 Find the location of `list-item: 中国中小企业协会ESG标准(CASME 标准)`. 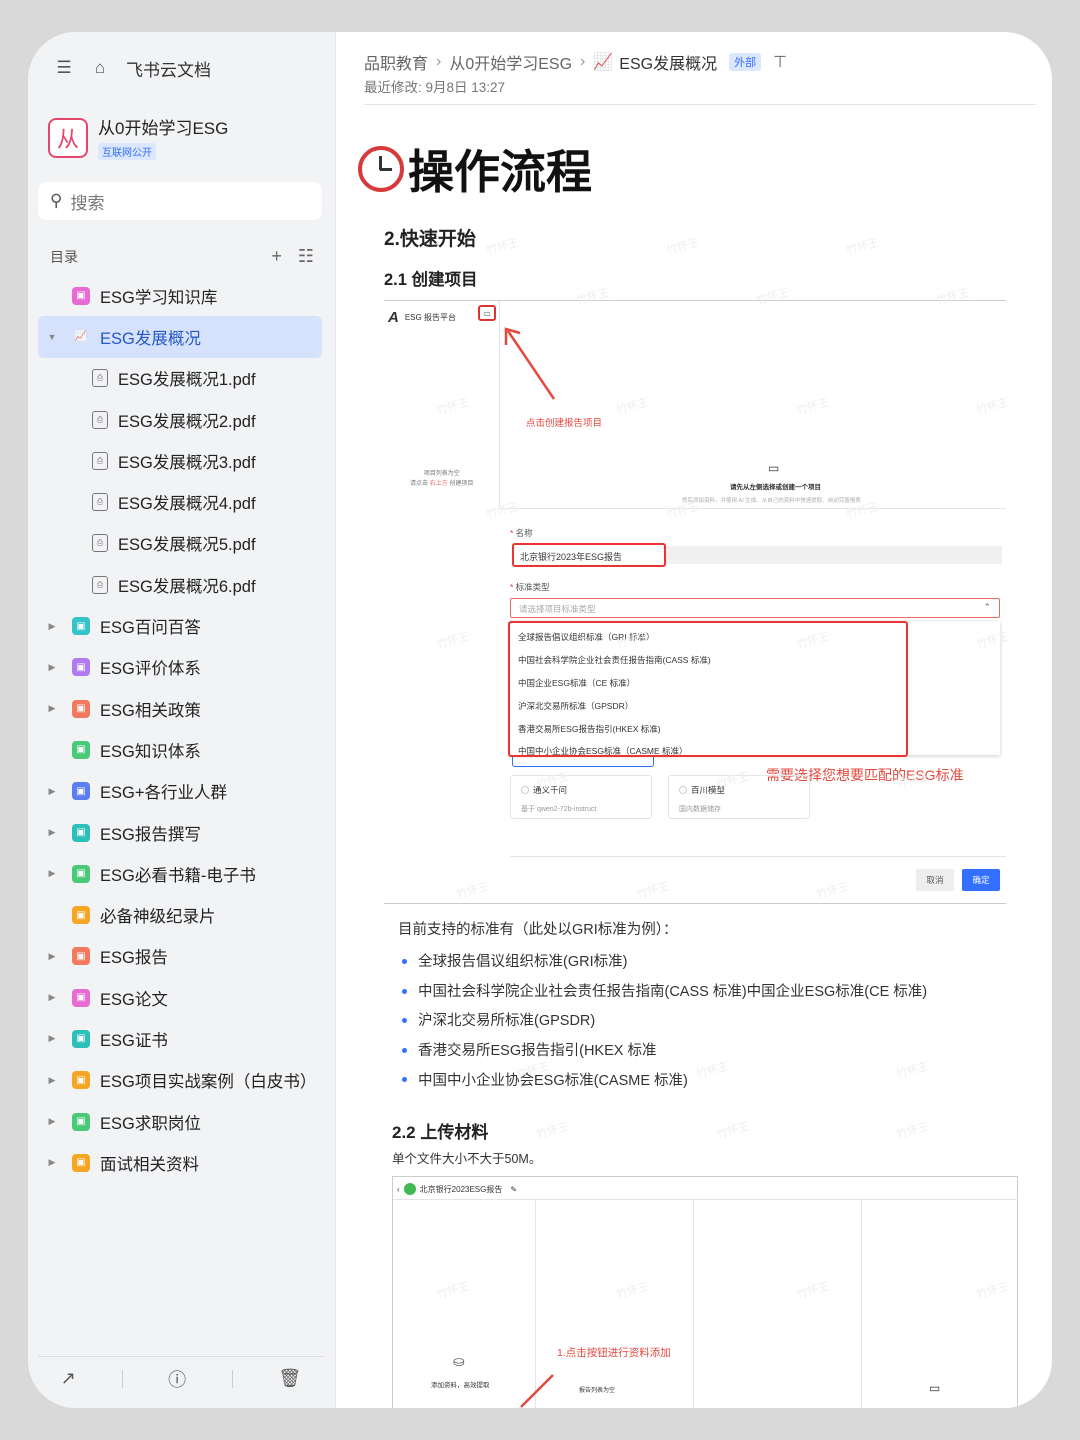

list-item: 中国中小企业协会ESG标准(CASME 标准) is located at coordinates (662, 1079).